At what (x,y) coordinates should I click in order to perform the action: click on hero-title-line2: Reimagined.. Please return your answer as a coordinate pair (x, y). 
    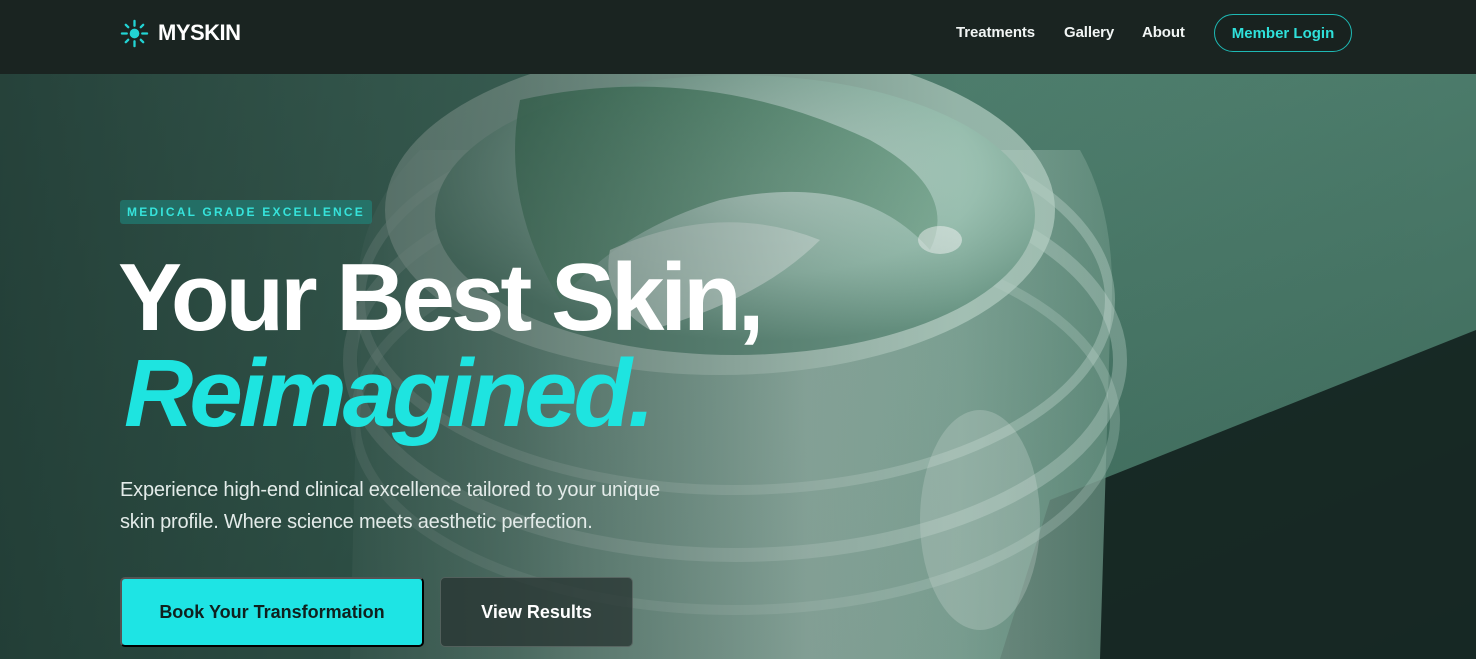
    Looking at the image, I should click on (389, 393).